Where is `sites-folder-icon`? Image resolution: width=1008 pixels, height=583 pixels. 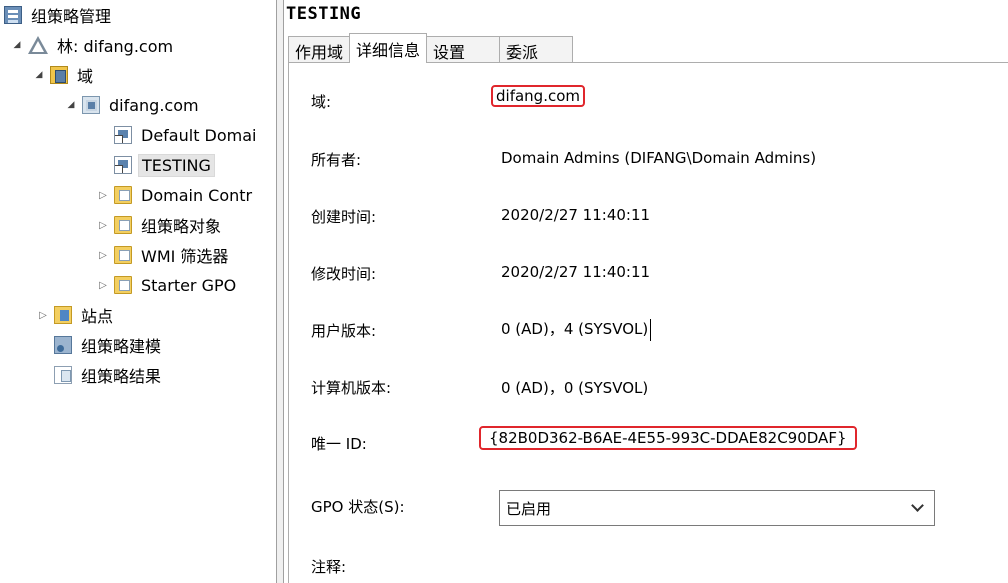 sites-folder-icon is located at coordinates (63, 315).